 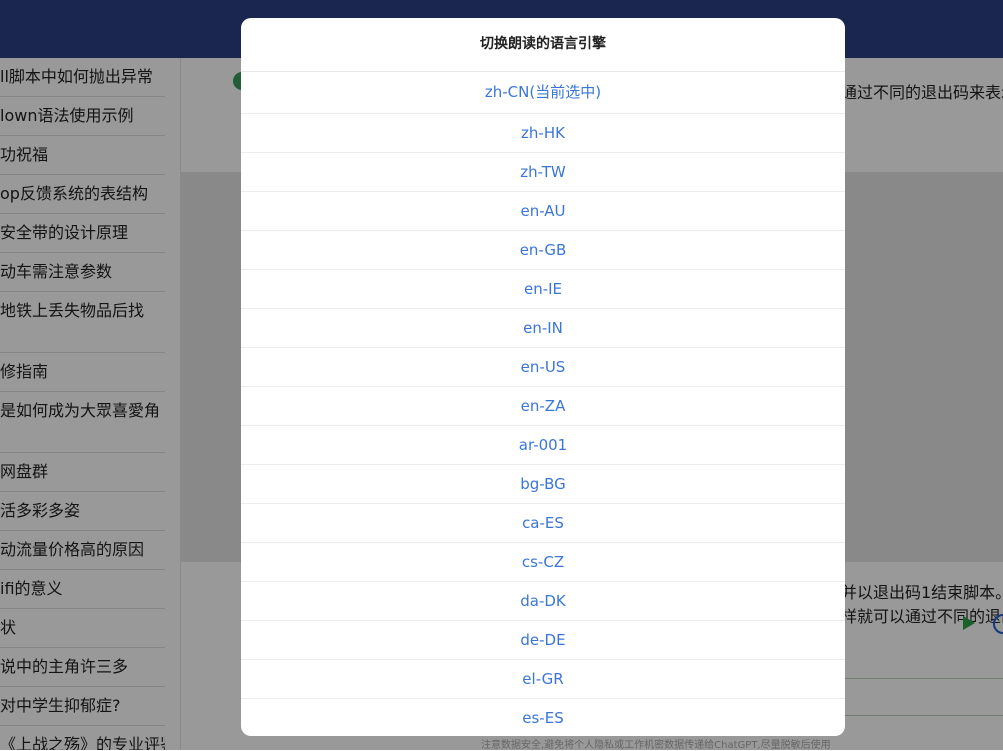 What do you see at coordinates (543, 93) in the screenshot?
I see `language-option-zh-cn: zh-CN(当前选中)` at bounding box center [543, 93].